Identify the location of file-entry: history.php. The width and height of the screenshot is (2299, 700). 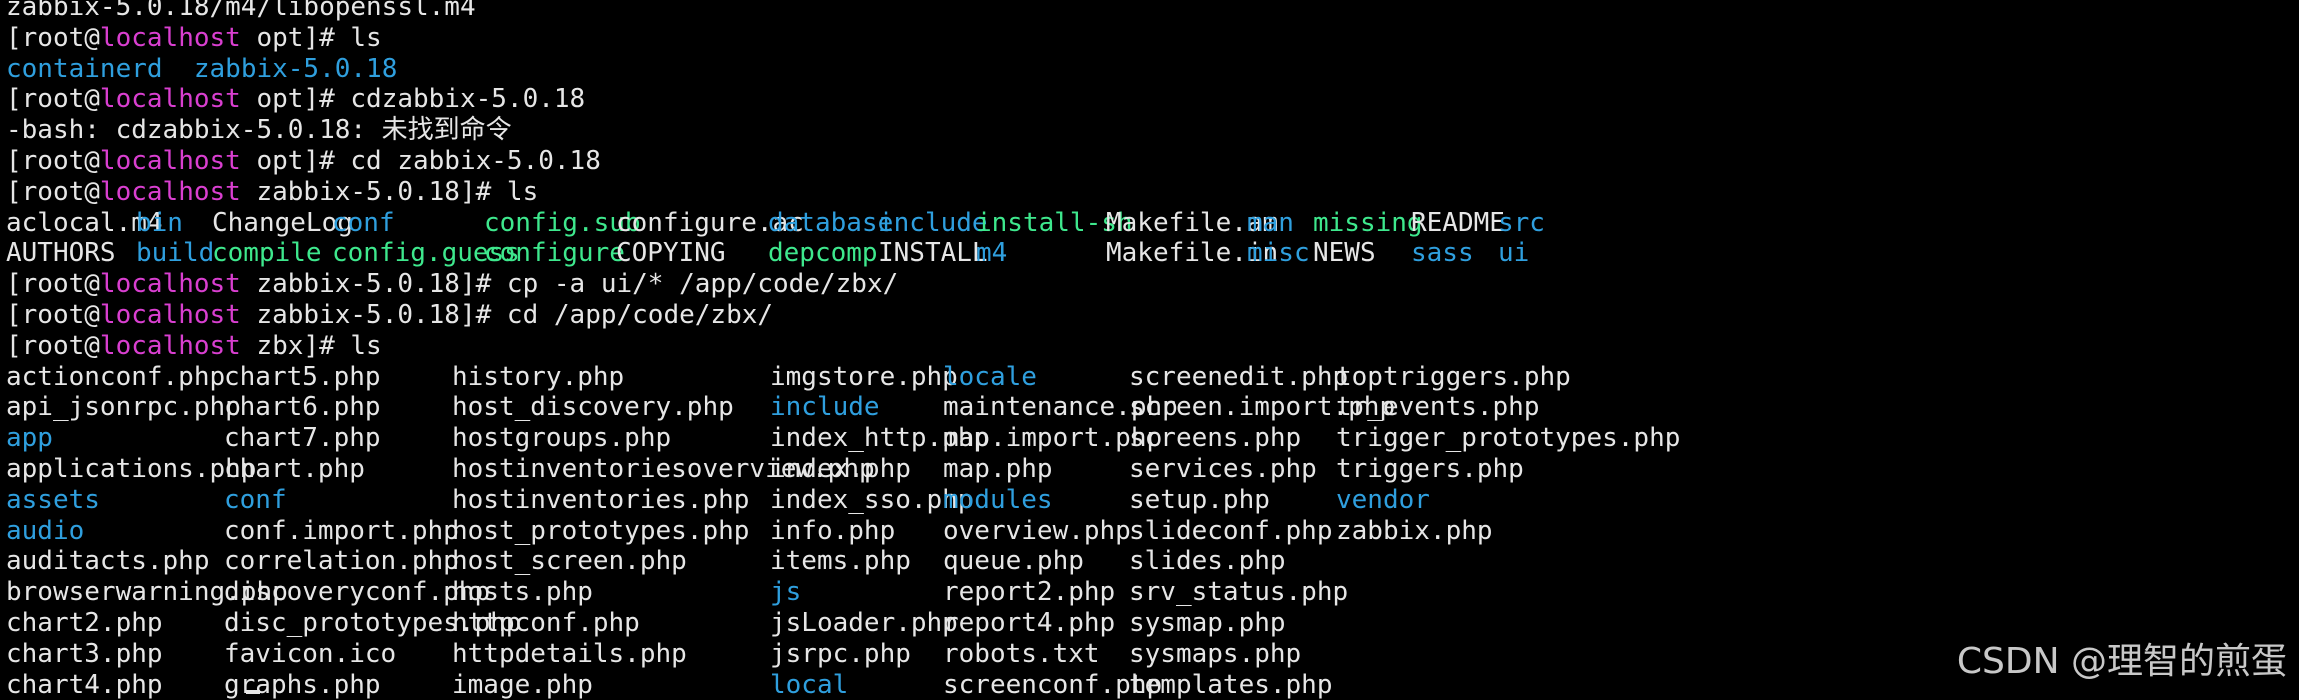
(538, 376).